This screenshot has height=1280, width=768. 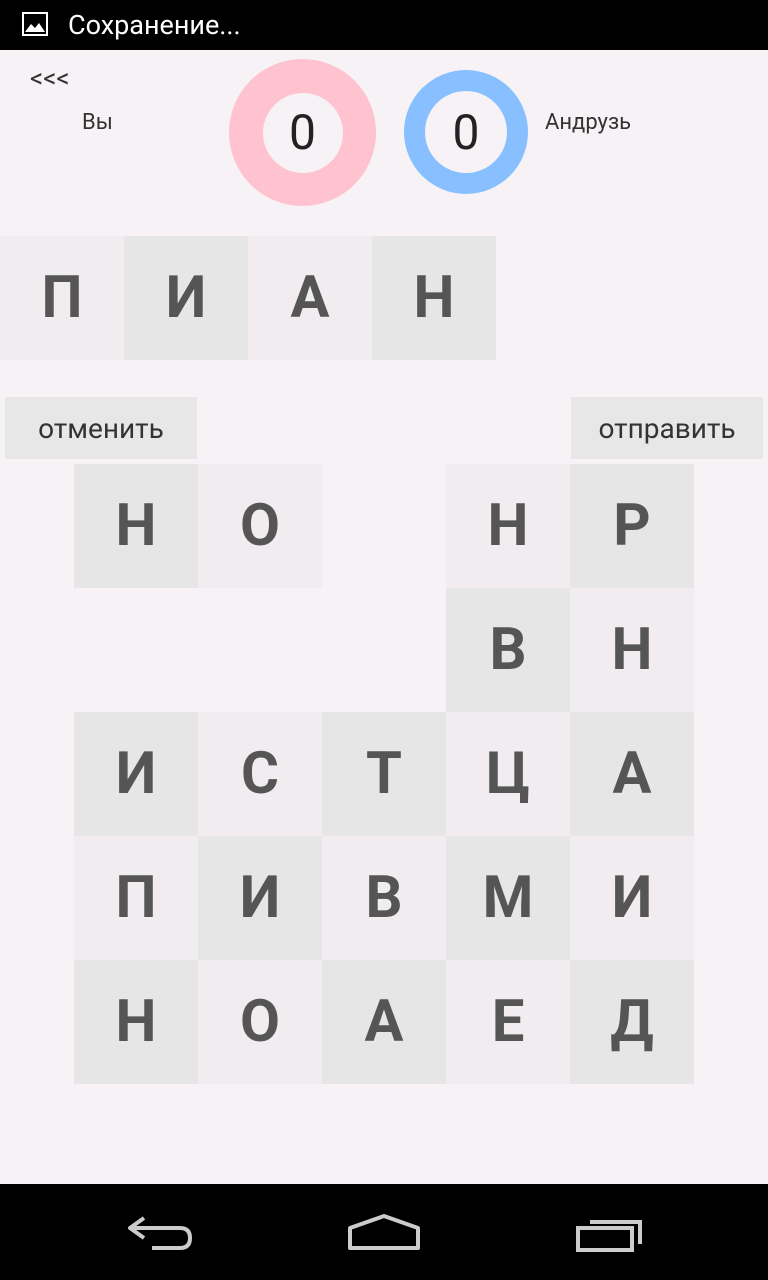 I want to click on board-tile: Ц, so click(x=508, y=774).